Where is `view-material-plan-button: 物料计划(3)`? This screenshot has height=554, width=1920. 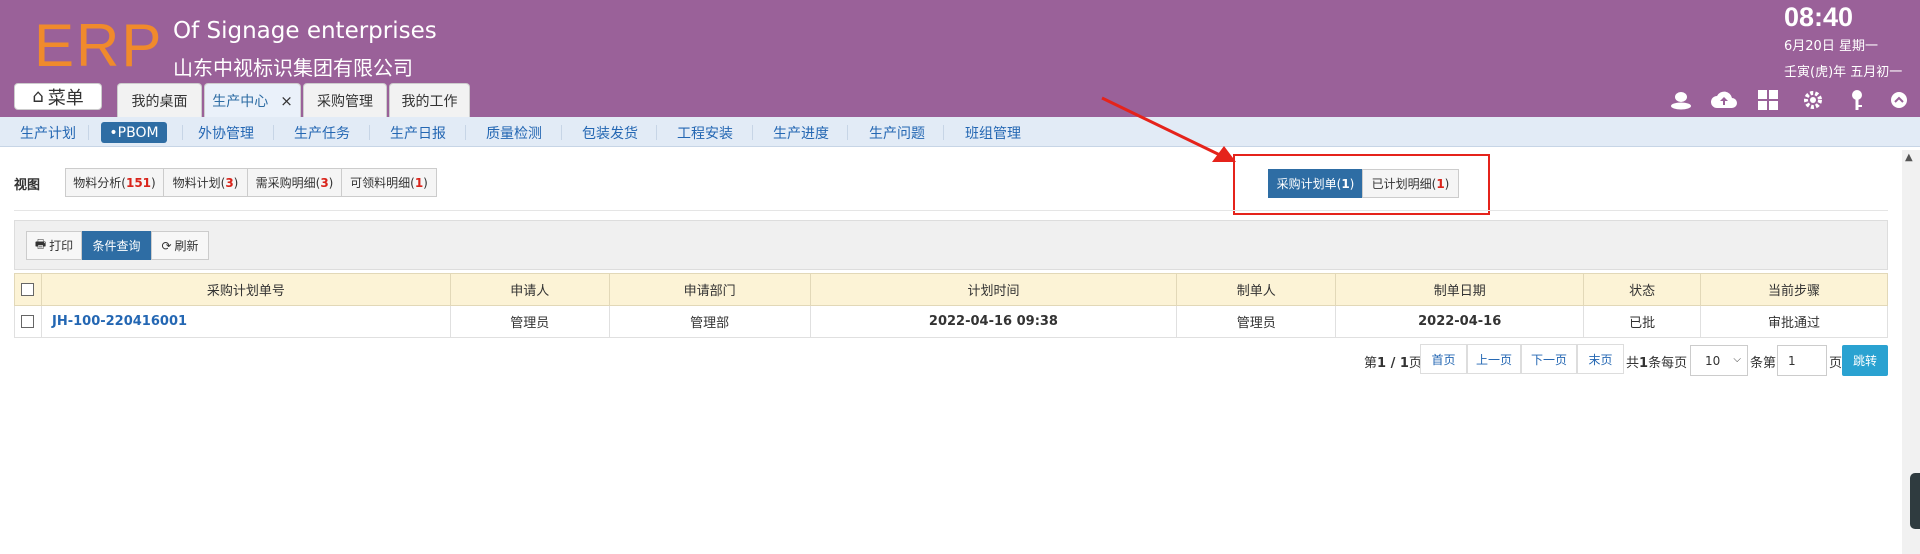 view-material-plan-button: 物料计划(3) is located at coordinates (205, 182).